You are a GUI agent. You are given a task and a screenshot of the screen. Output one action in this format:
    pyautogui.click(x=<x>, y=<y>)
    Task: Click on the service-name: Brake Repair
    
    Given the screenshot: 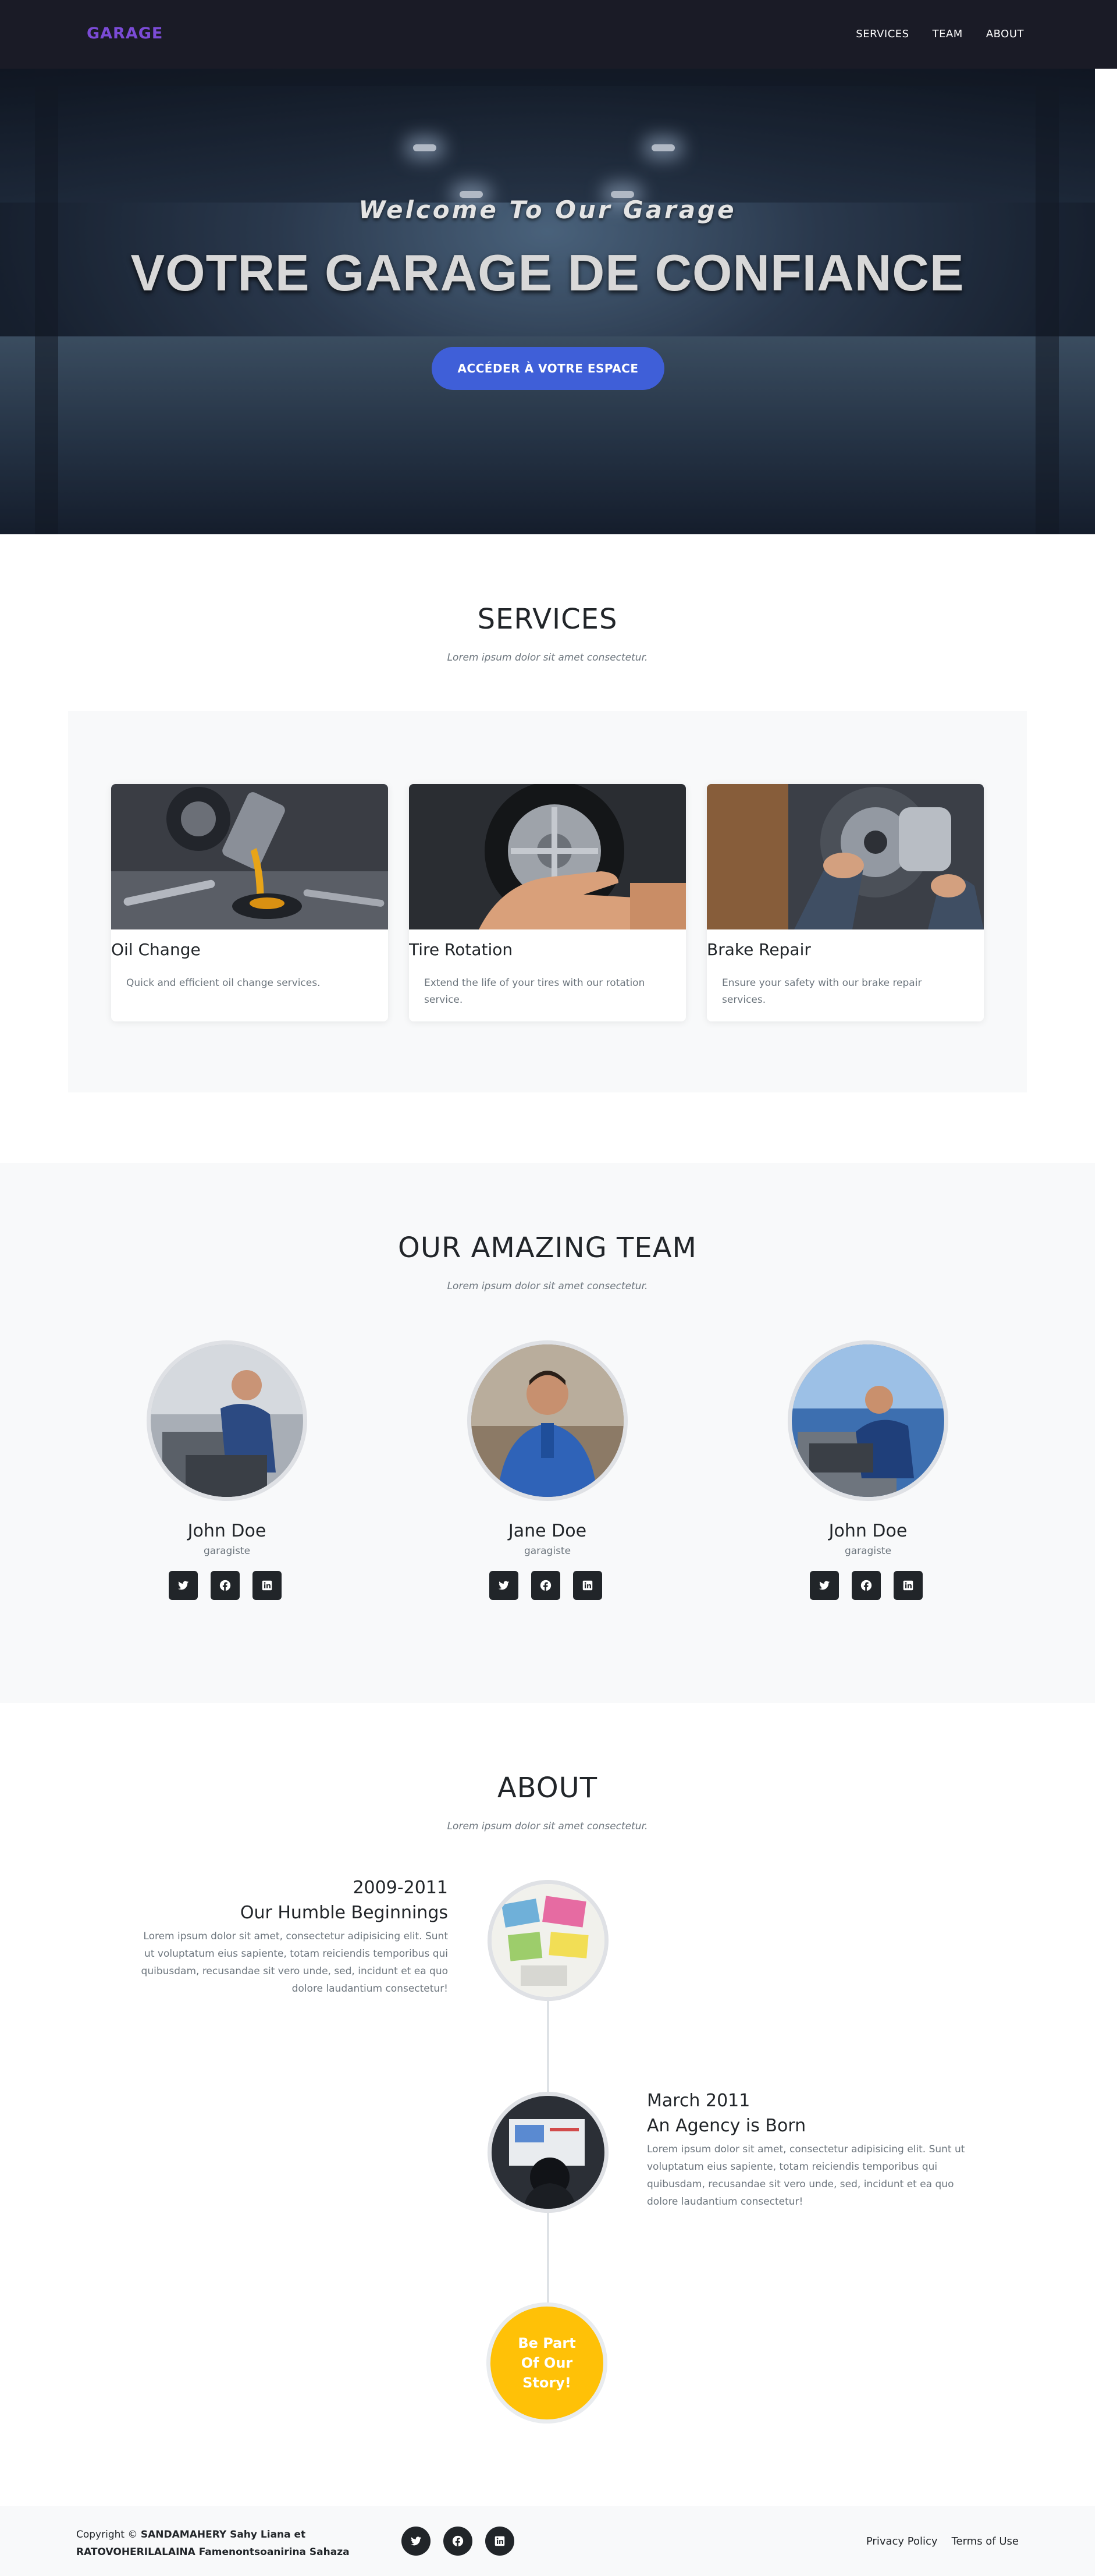 What is the action you would take?
    pyautogui.click(x=759, y=950)
    